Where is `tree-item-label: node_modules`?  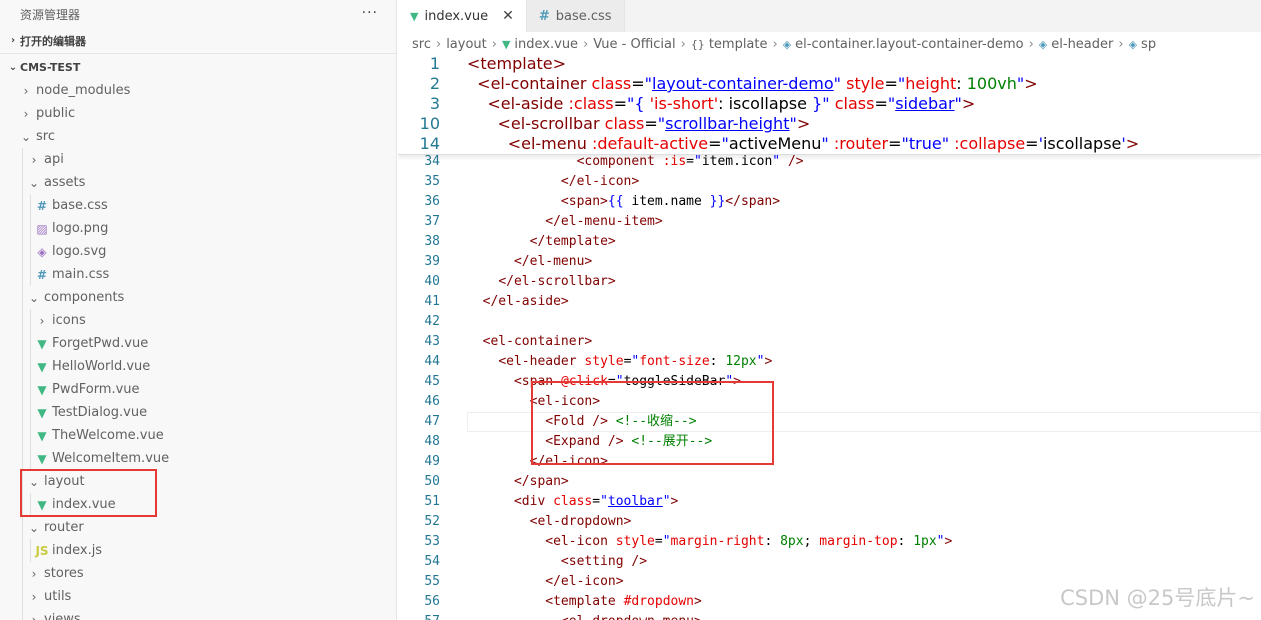
tree-item-label: node_modules is located at coordinates (83, 90).